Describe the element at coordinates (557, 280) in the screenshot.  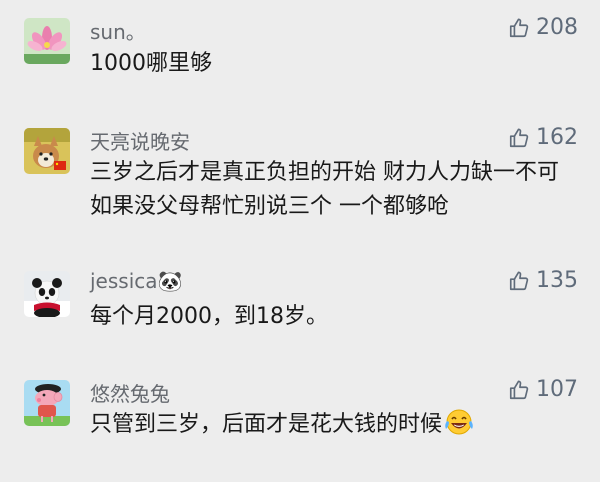
I see `like-count: 135` at that location.